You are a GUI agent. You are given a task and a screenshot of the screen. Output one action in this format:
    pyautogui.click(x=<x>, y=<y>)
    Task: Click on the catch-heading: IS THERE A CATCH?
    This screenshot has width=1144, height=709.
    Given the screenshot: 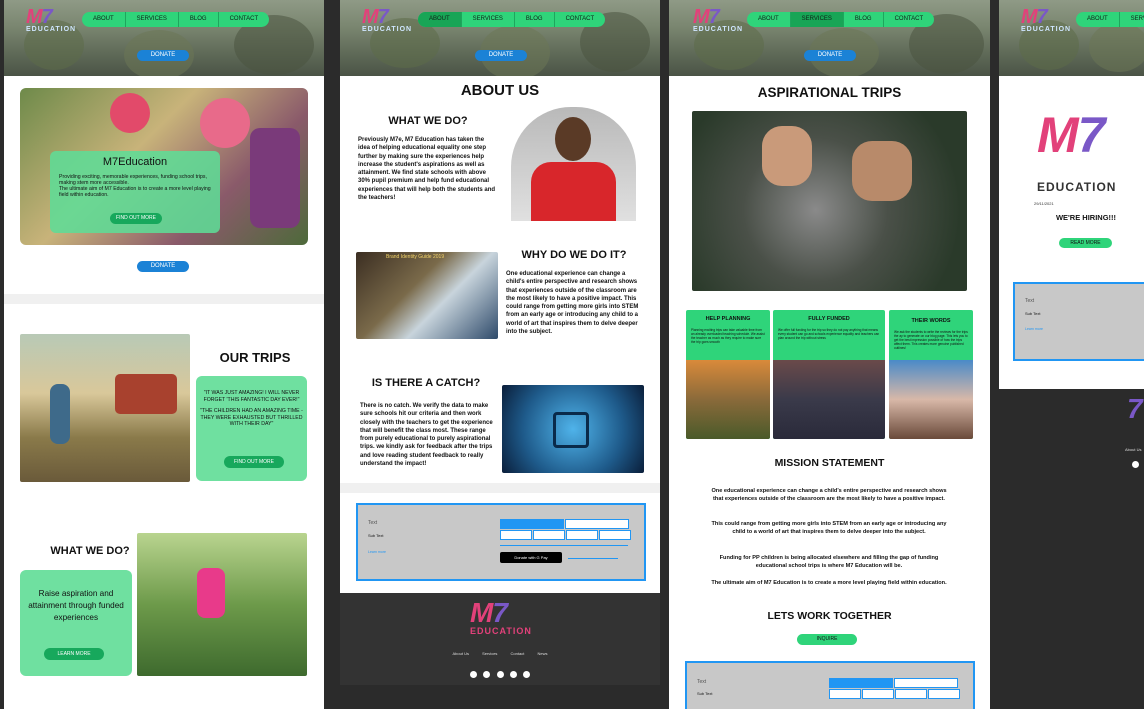 What is the action you would take?
    pyautogui.click(x=426, y=383)
    